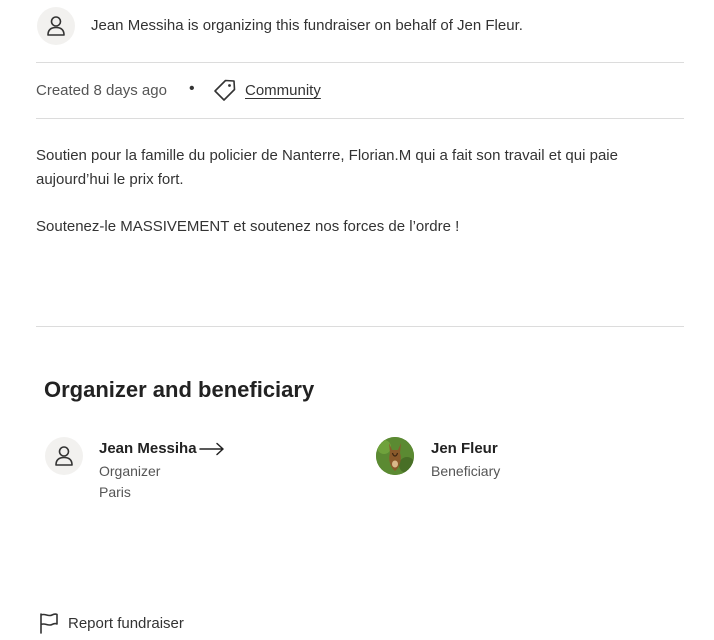  What do you see at coordinates (126, 623) in the screenshot?
I see `report-fundraiser-label: Report fundraiser` at bounding box center [126, 623].